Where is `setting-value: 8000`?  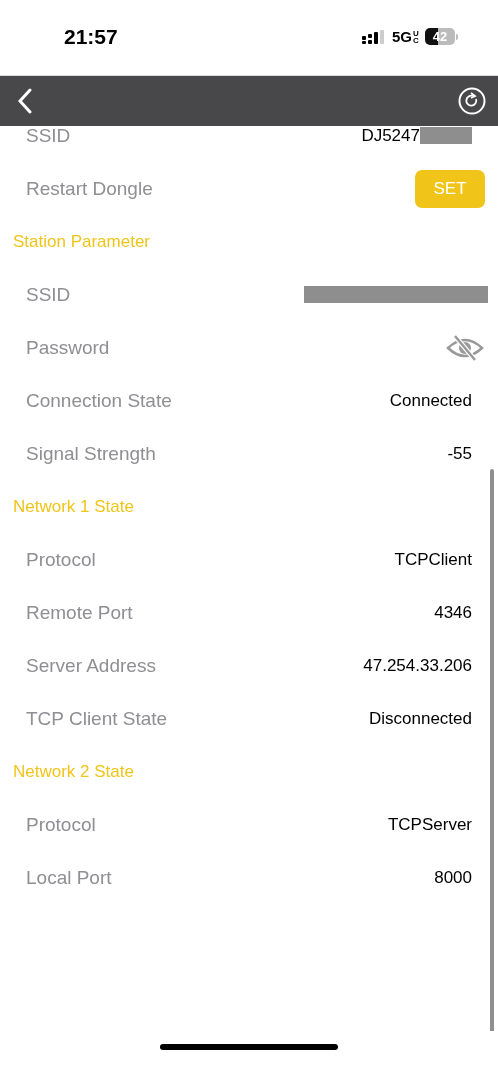
setting-value: 8000 is located at coordinates (453, 877).